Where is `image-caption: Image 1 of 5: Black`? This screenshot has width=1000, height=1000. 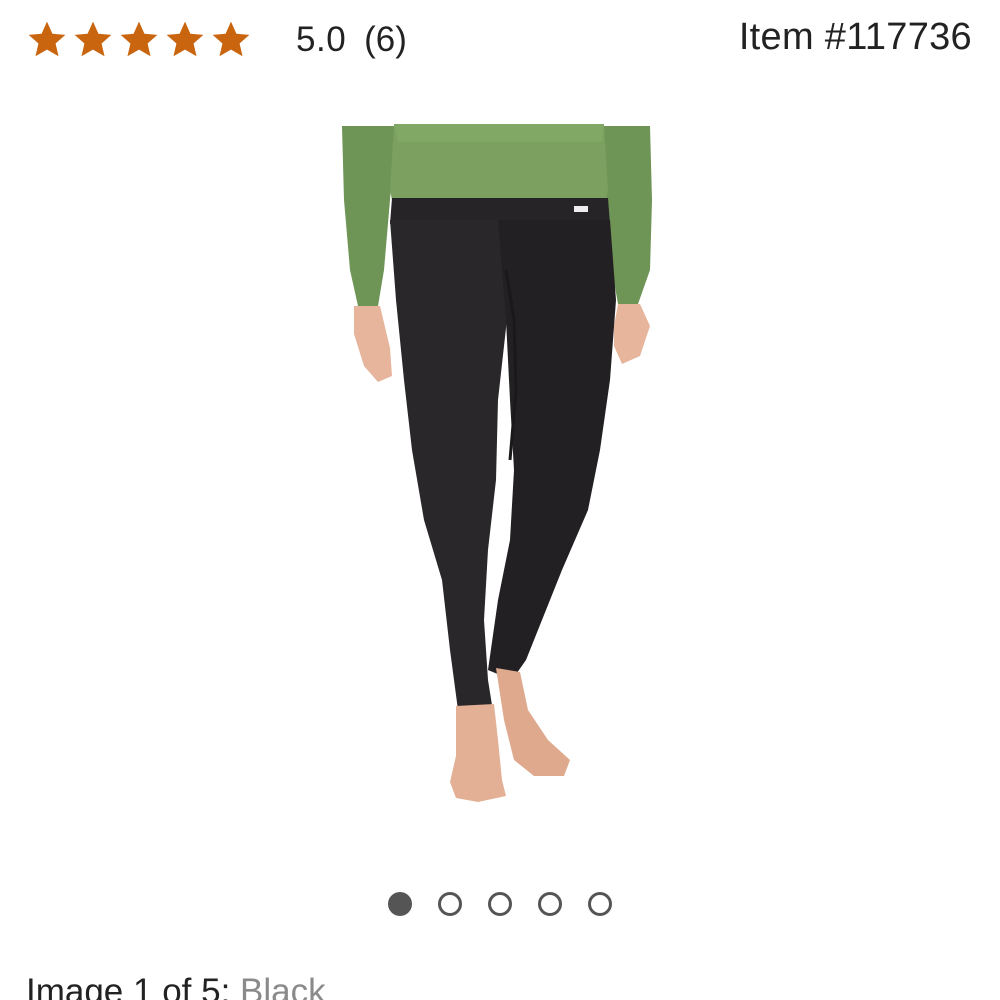
image-caption: Image 1 of 5: Black is located at coordinates (176, 986).